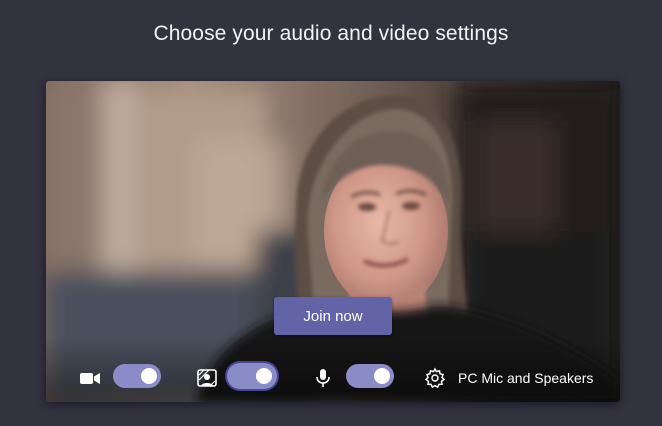 This screenshot has width=662, height=426. What do you see at coordinates (435, 378) in the screenshot?
I see `gear-icon` at bounding box center [435, 378].